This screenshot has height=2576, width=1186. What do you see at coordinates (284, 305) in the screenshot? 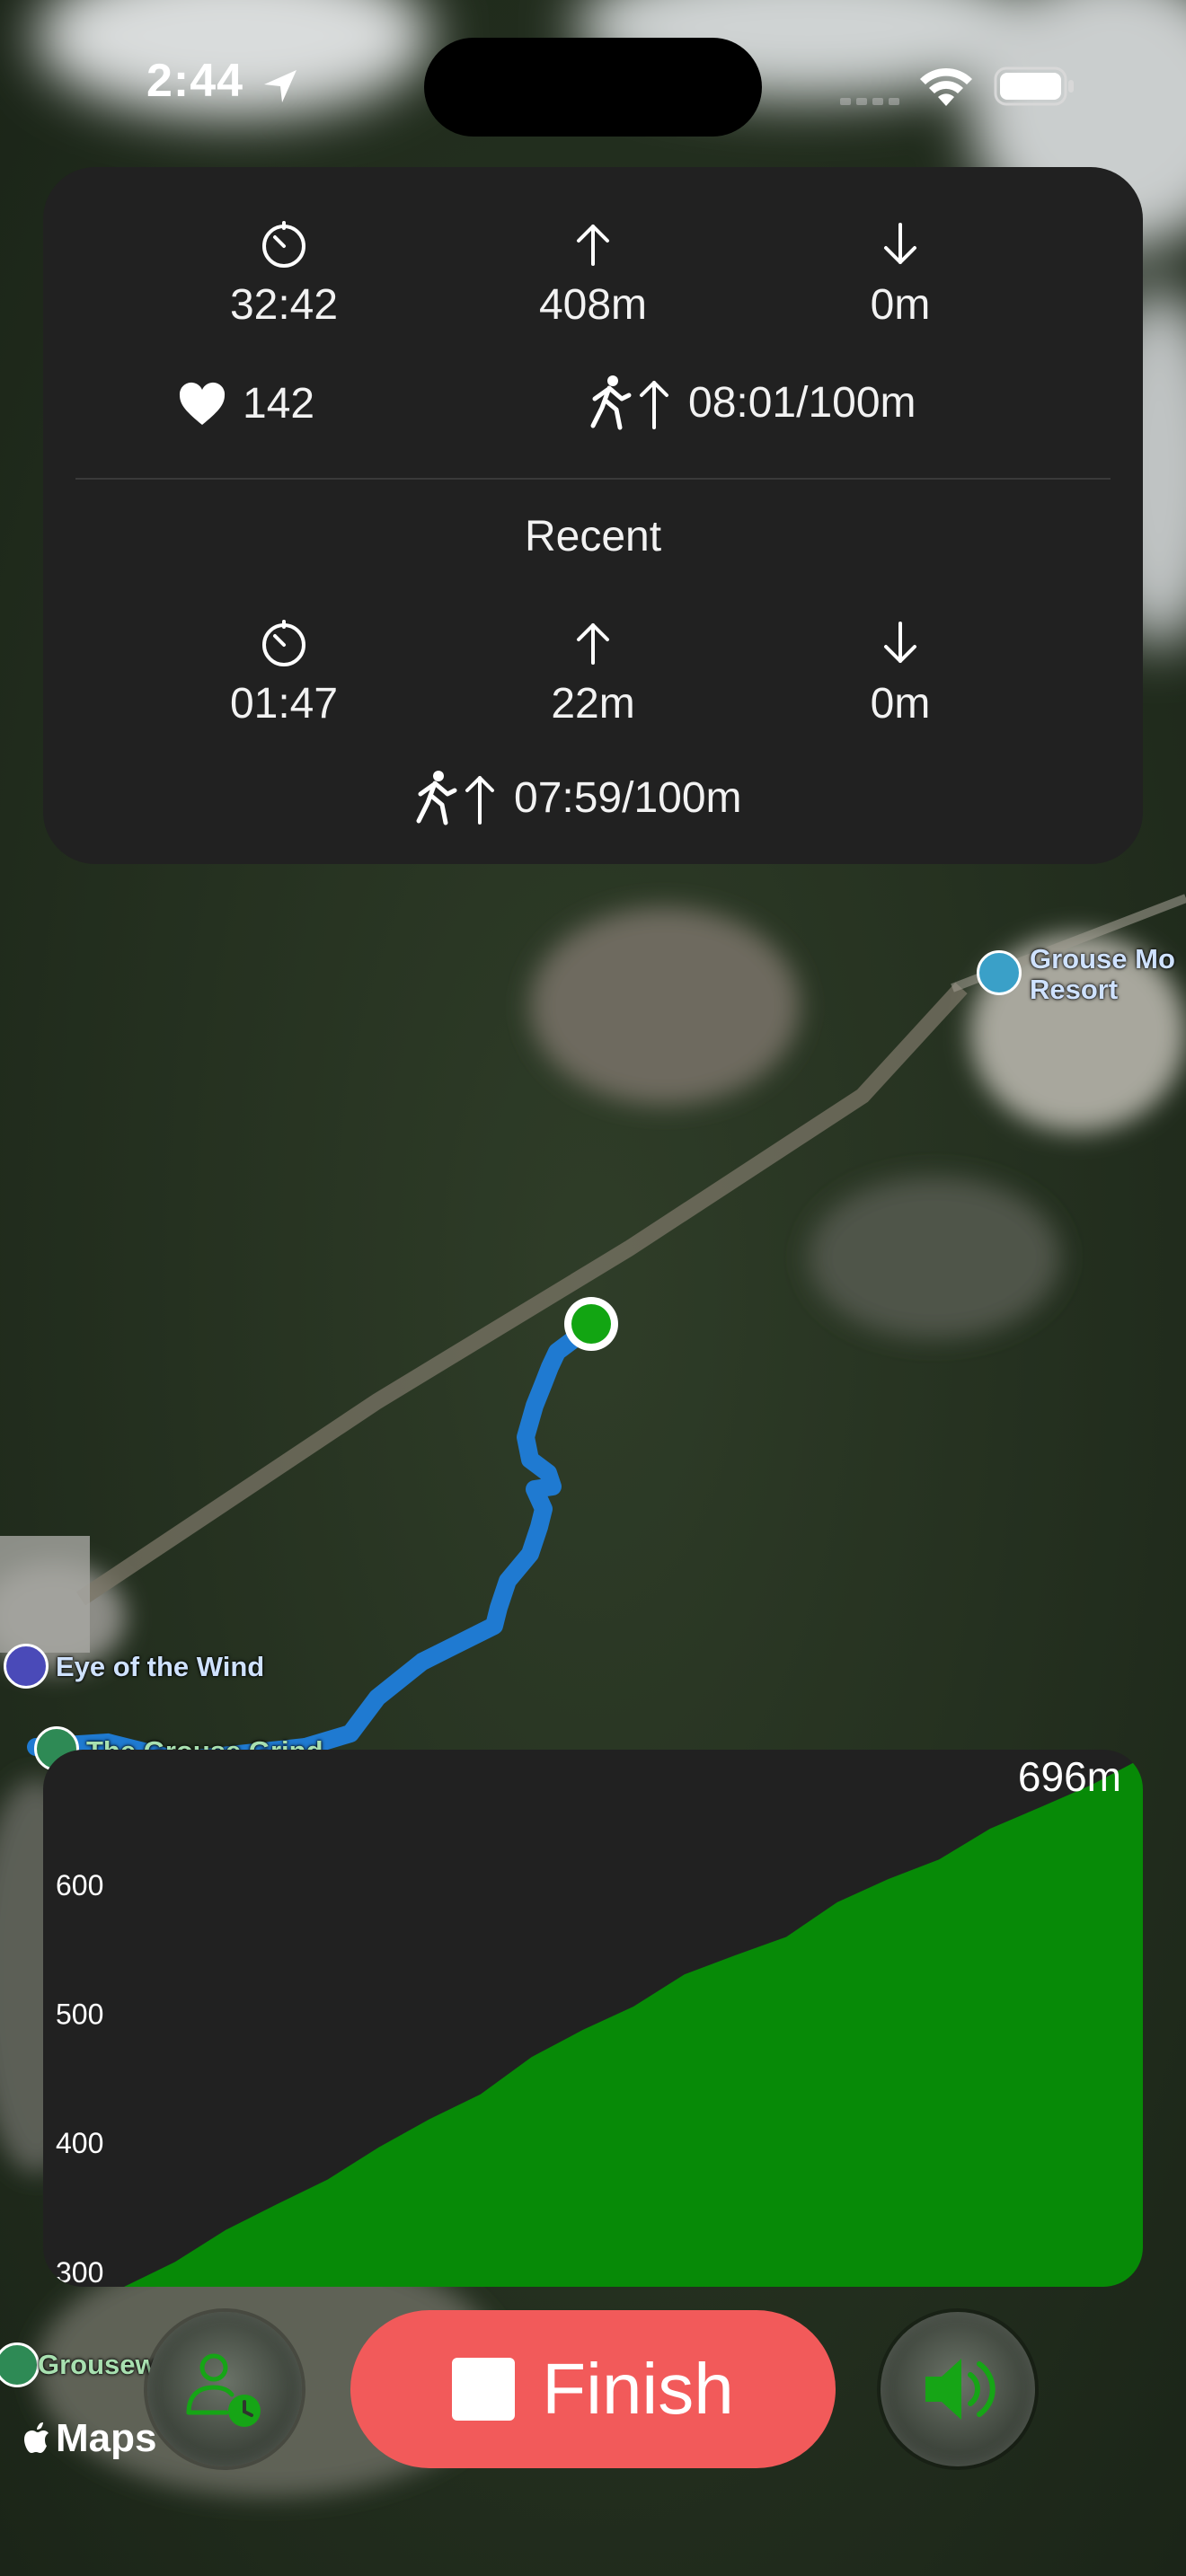
I see `total-duration-value: 32:42` at bounding box center [284, 305].